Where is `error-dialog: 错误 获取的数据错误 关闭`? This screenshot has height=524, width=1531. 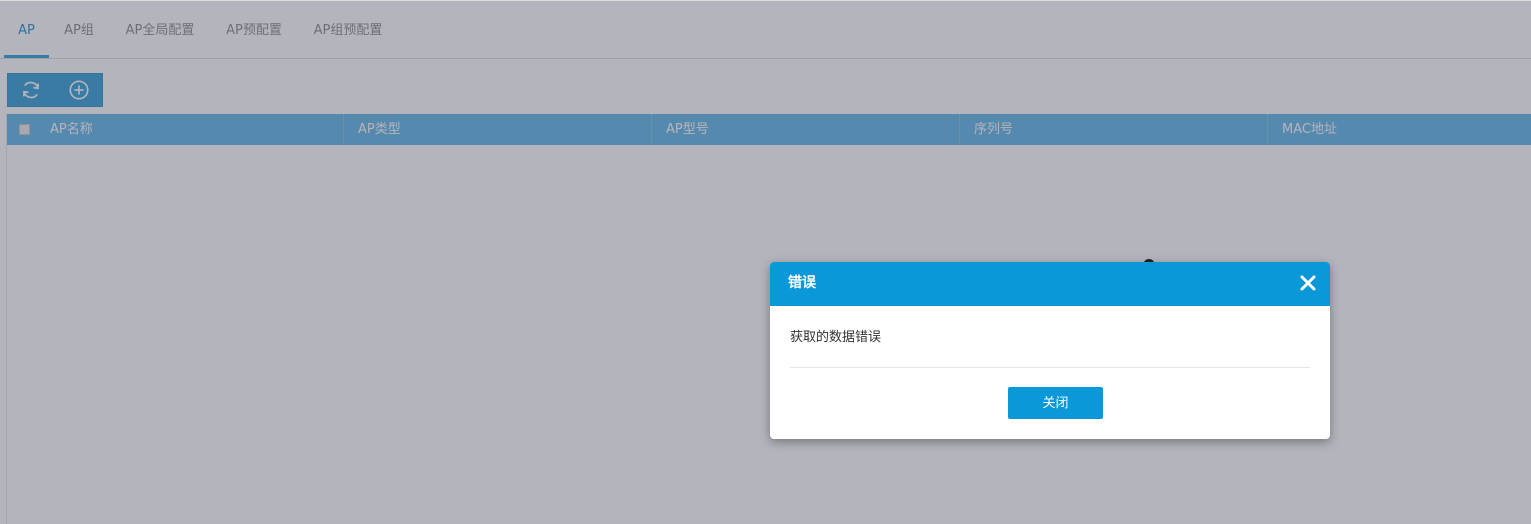 error-dialog: 错误 获取的数据错误 关闭 is located at coordinates (1050, 350).